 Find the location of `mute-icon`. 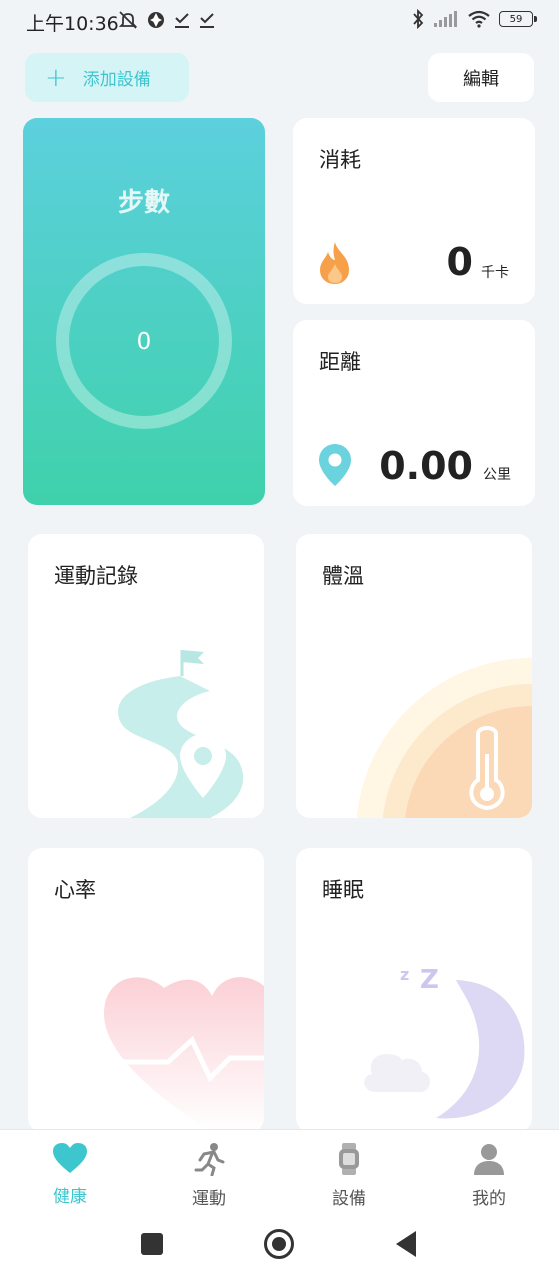

mute-icon is located at coordinates (128, 20).